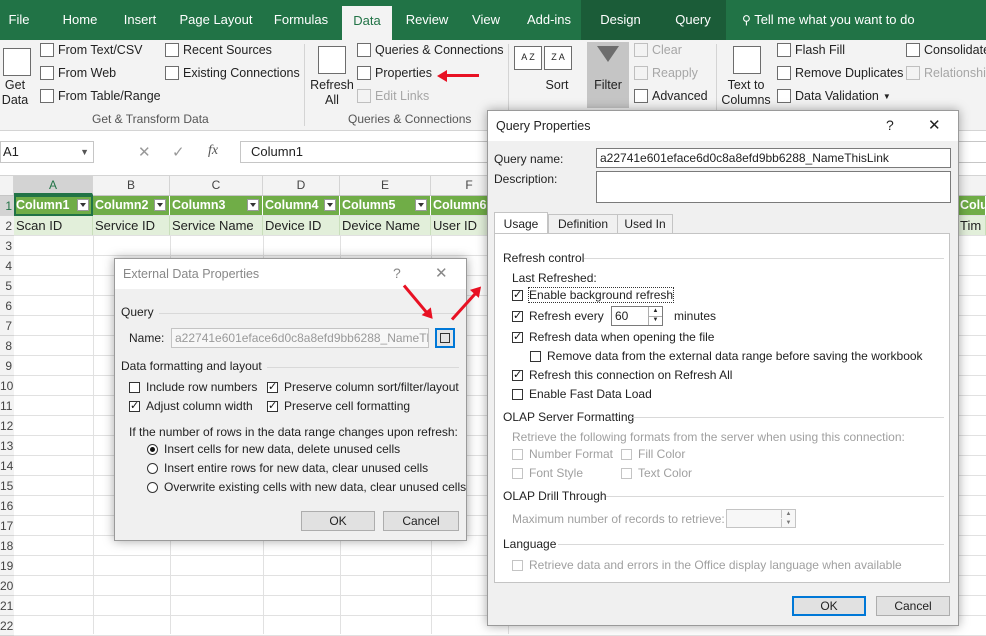 The image size is (986, 636). I want to click on row-header: 9, so click(7, 366).